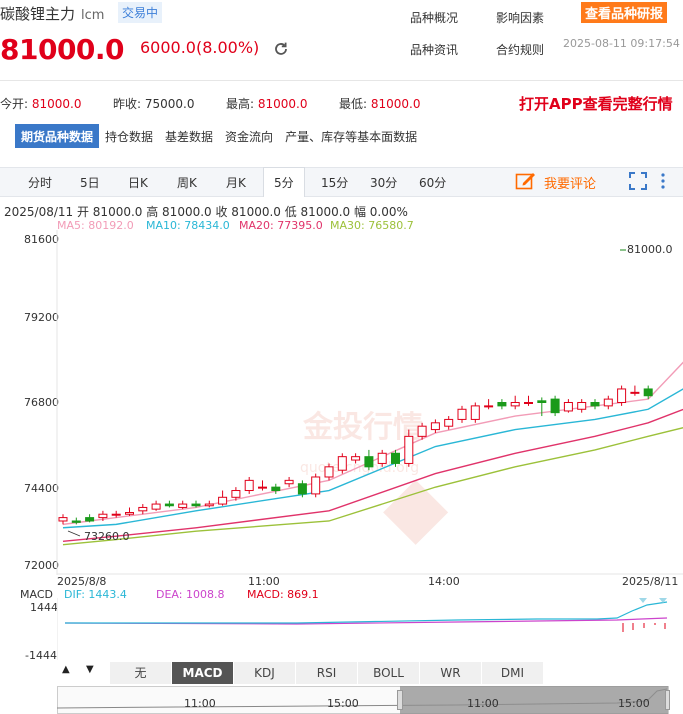  Describe the element at coordinates (526, 181) in the screenshot. I see `edit-comment-icon` at that location.